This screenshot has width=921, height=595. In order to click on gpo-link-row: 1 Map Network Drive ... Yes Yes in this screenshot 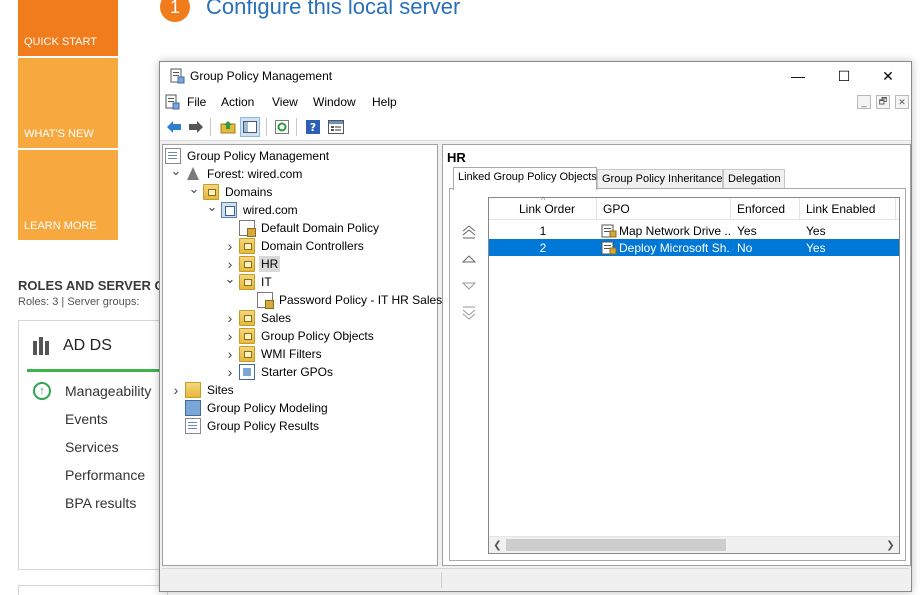, I will do `click(694, 230)`.